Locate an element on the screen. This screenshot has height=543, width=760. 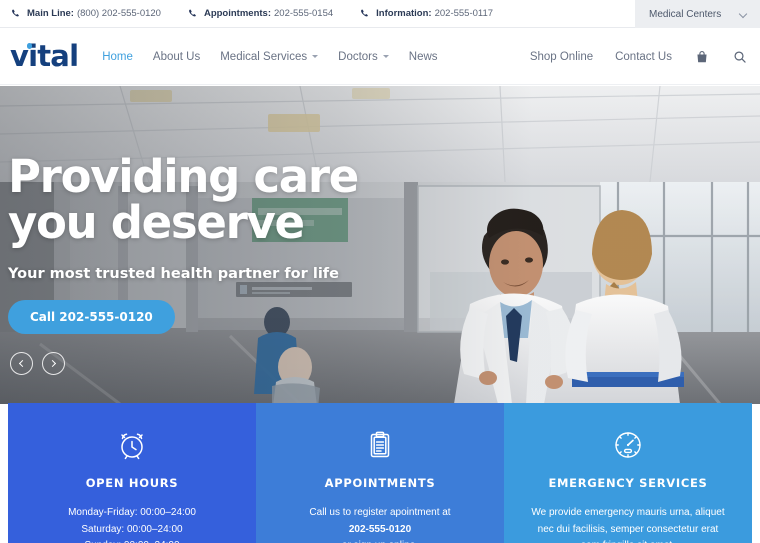
card-title: OPEN HOURS is located at coordinates (132, 483).